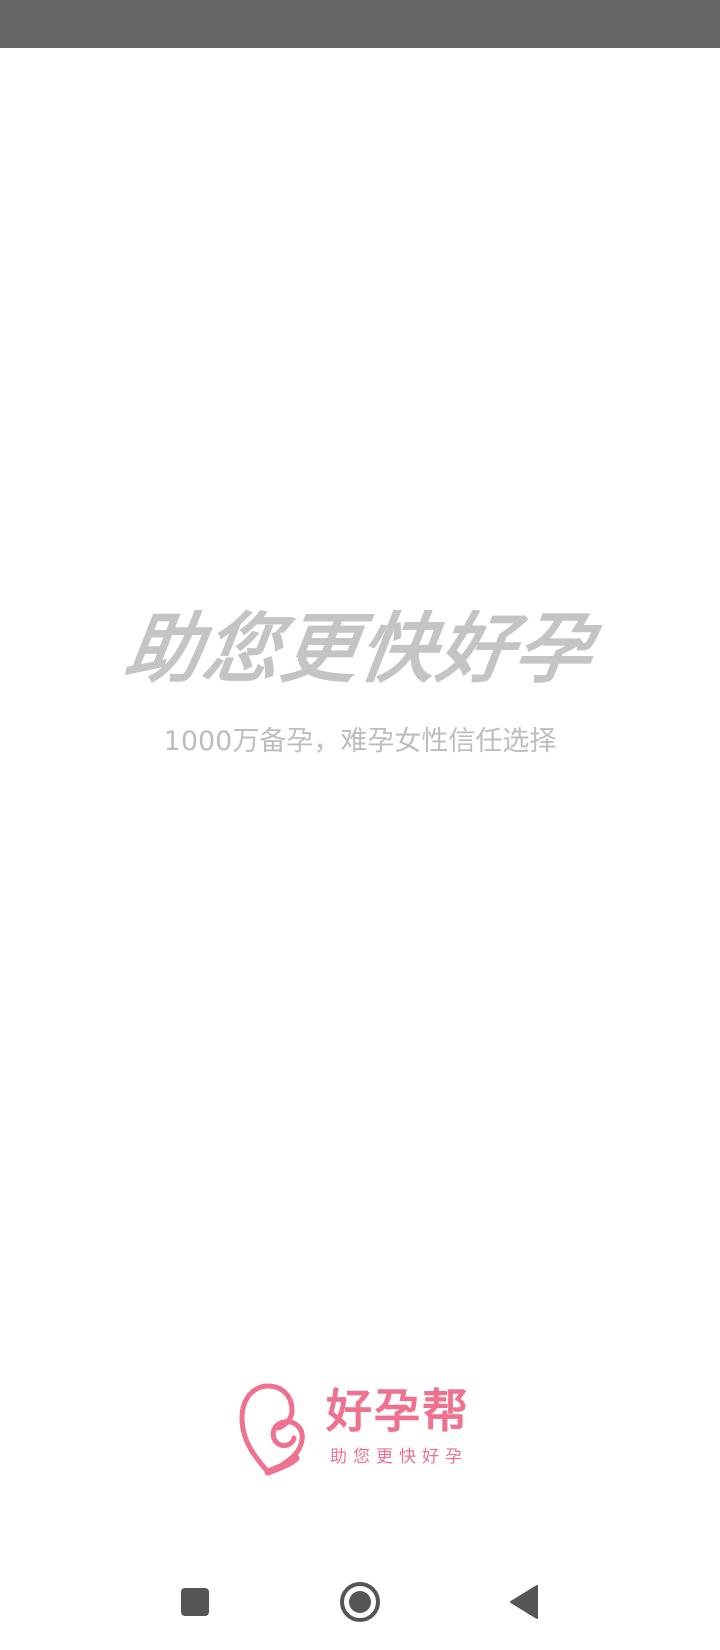  I want to click on square-recent-apps-icon, so click(195, 1602).